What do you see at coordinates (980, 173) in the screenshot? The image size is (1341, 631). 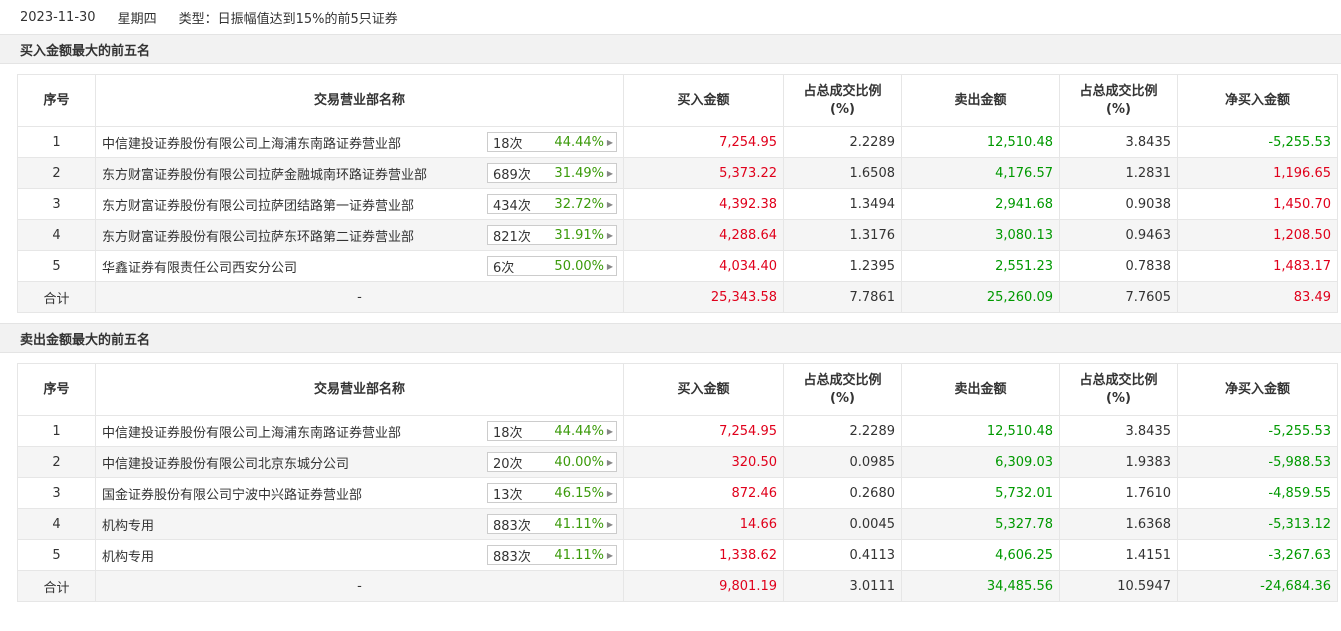 I see `sell-amount: 4,176.57` at bounding box center [980, 173].